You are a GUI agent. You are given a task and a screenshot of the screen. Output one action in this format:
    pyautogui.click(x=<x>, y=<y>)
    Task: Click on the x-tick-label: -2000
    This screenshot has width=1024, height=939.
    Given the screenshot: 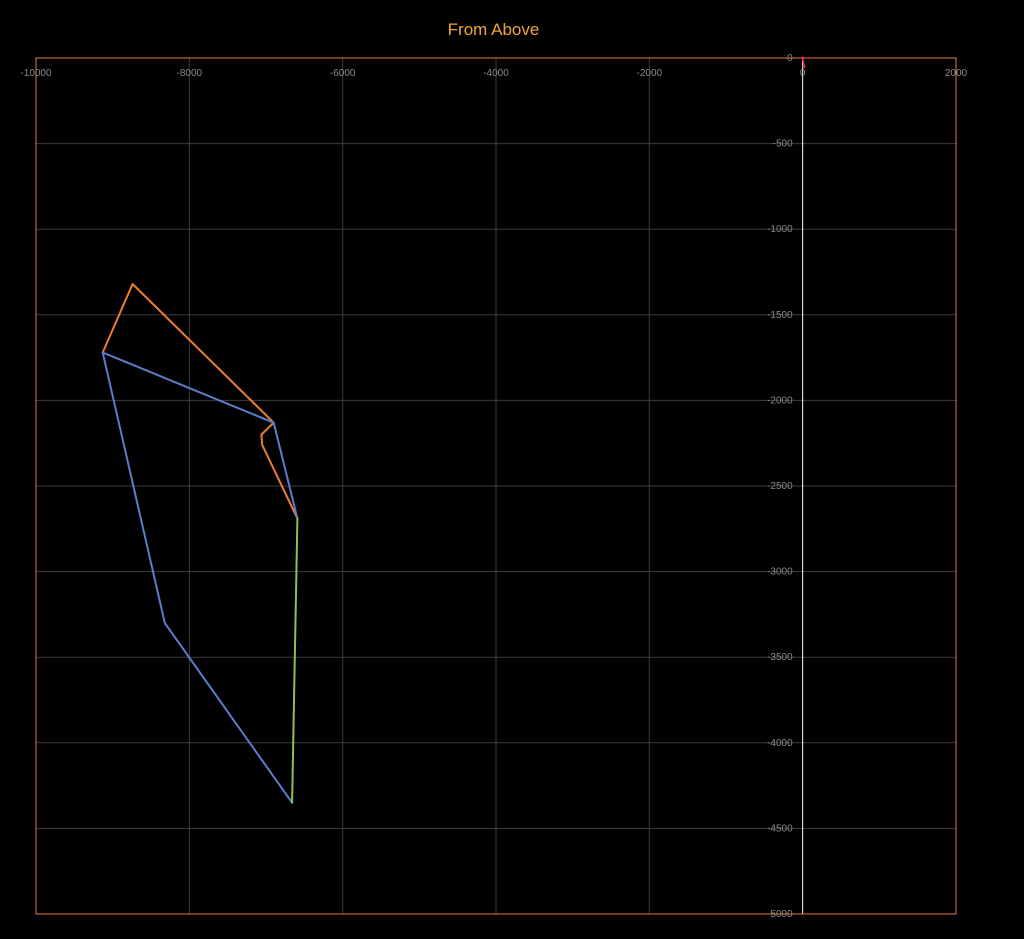 What is the action you would take?
    pyautogui.click(x=650, y=73)
    